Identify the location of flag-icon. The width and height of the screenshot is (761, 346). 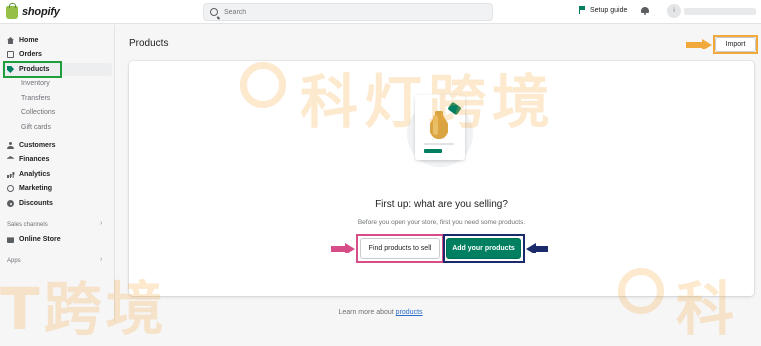
(582, 10).